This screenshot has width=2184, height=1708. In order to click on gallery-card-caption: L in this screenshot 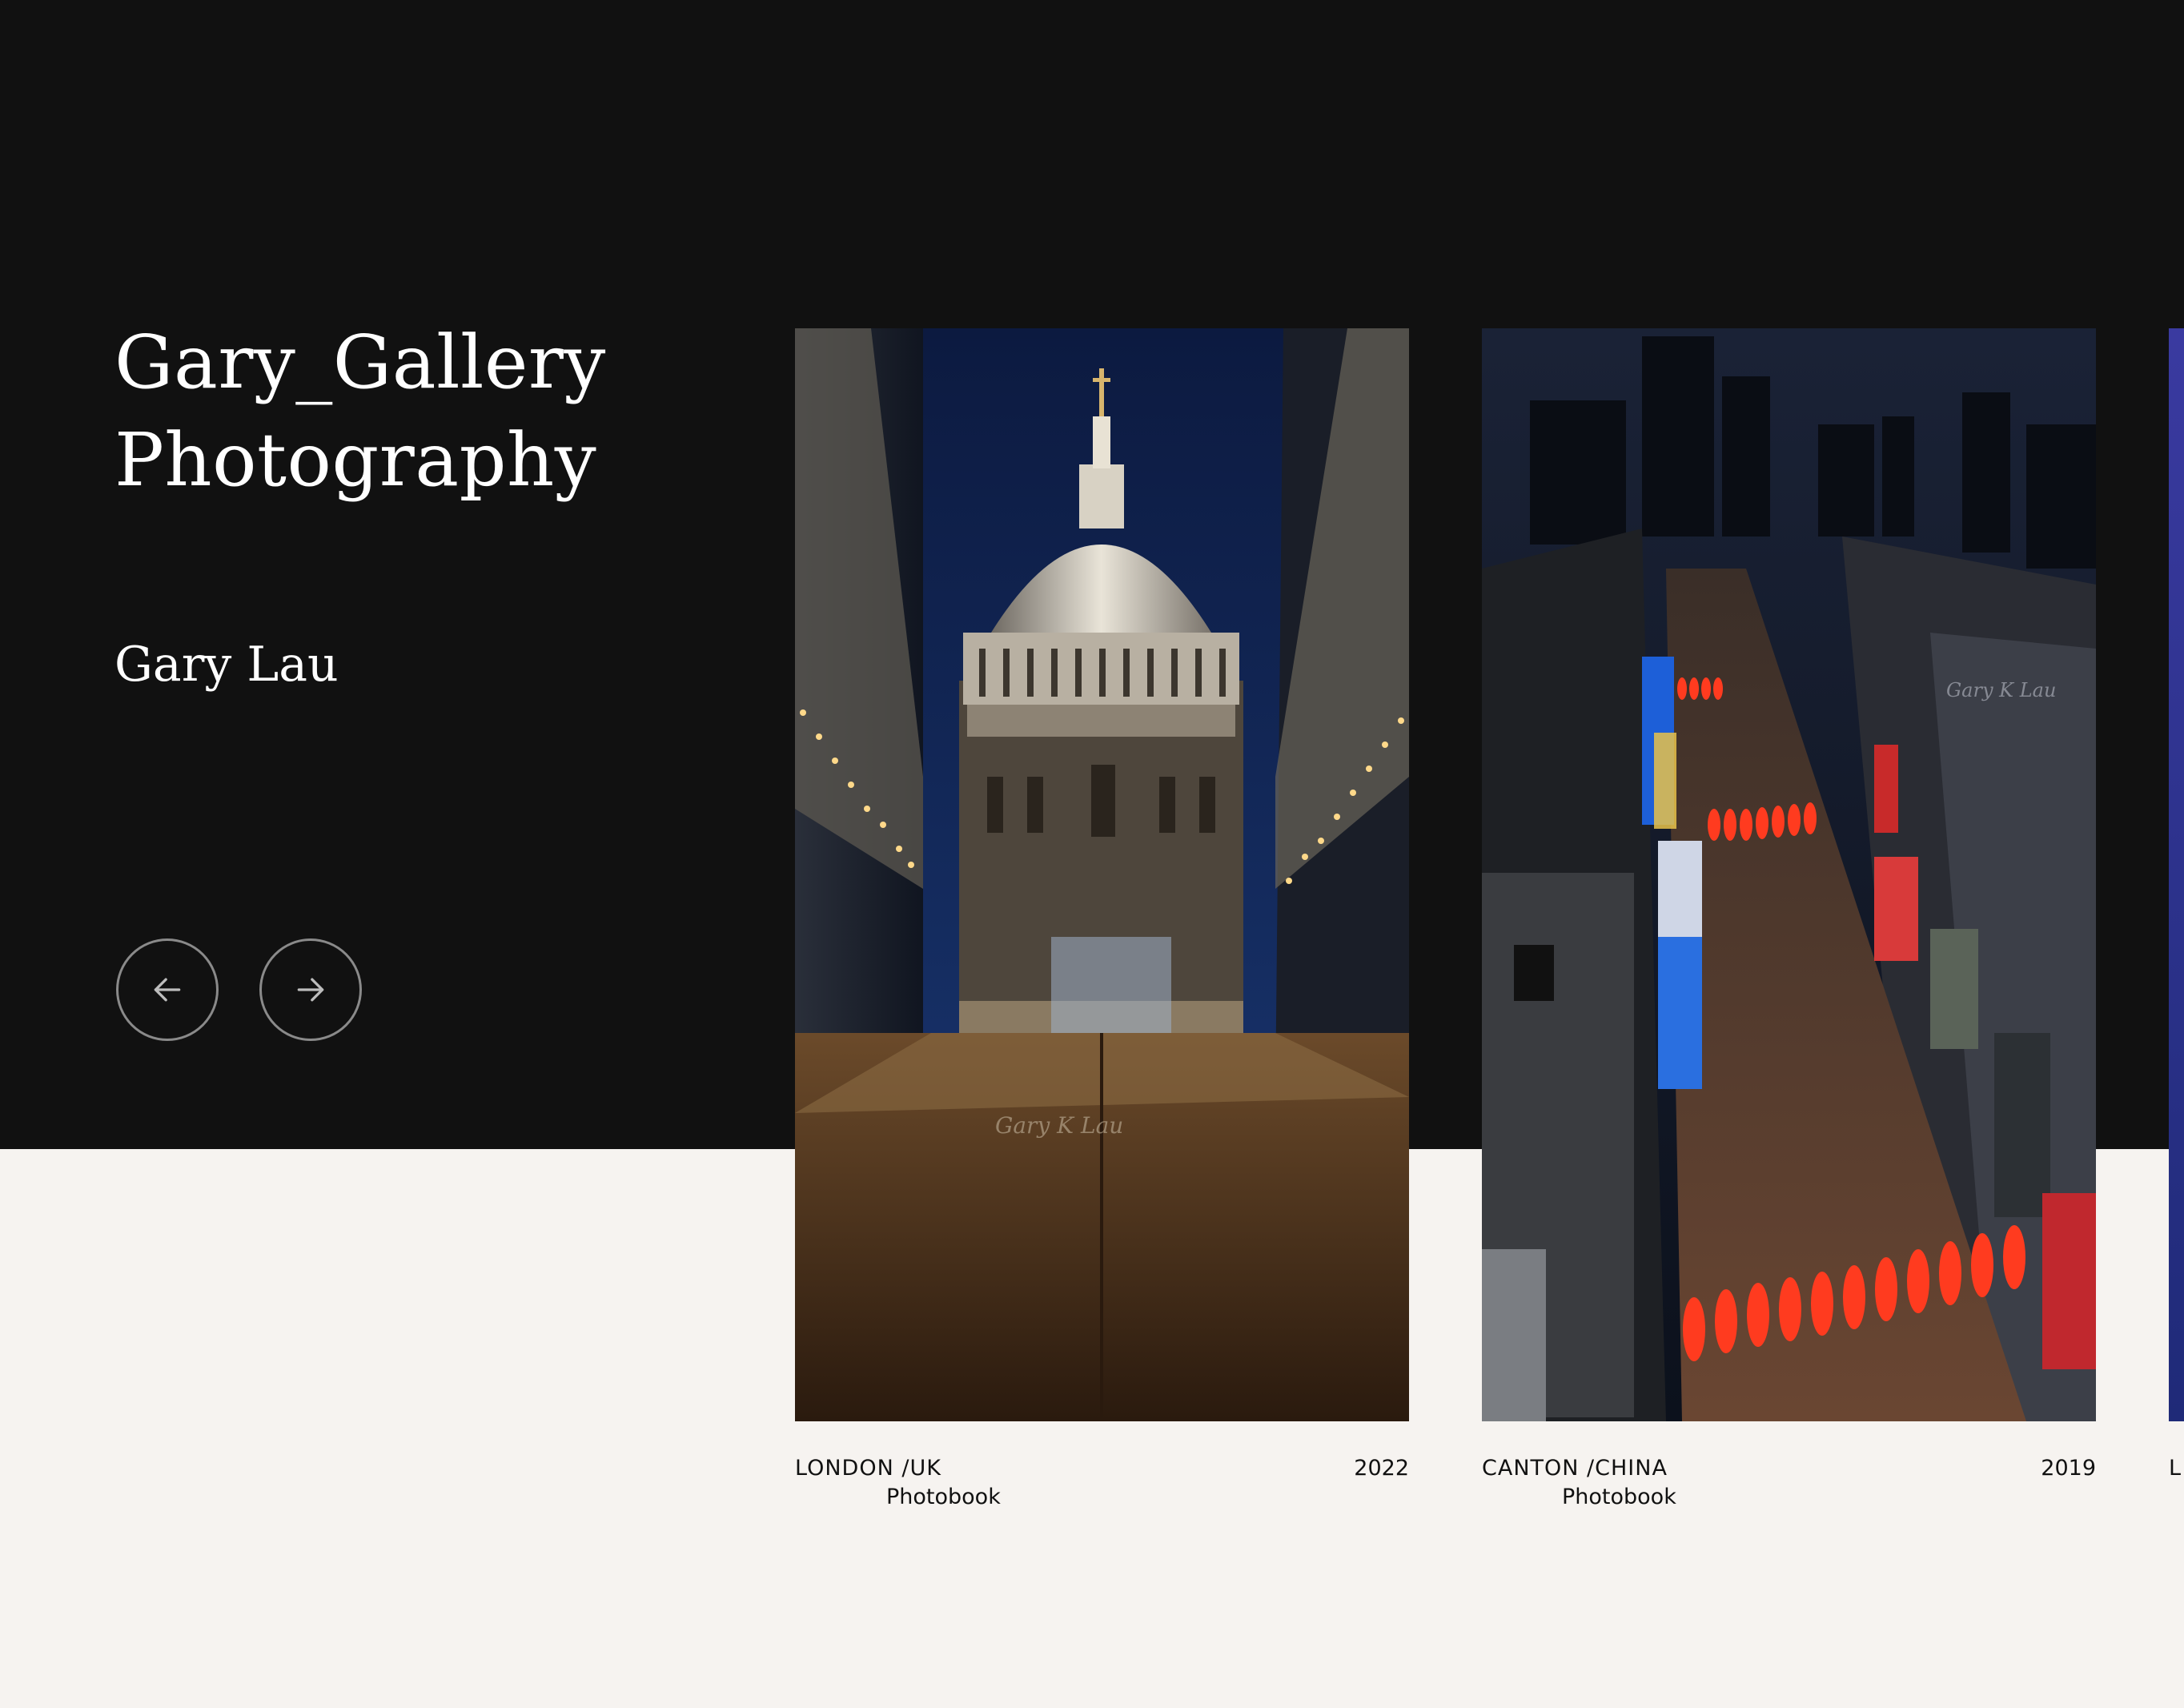, I will do `click(2176, 1457)`.